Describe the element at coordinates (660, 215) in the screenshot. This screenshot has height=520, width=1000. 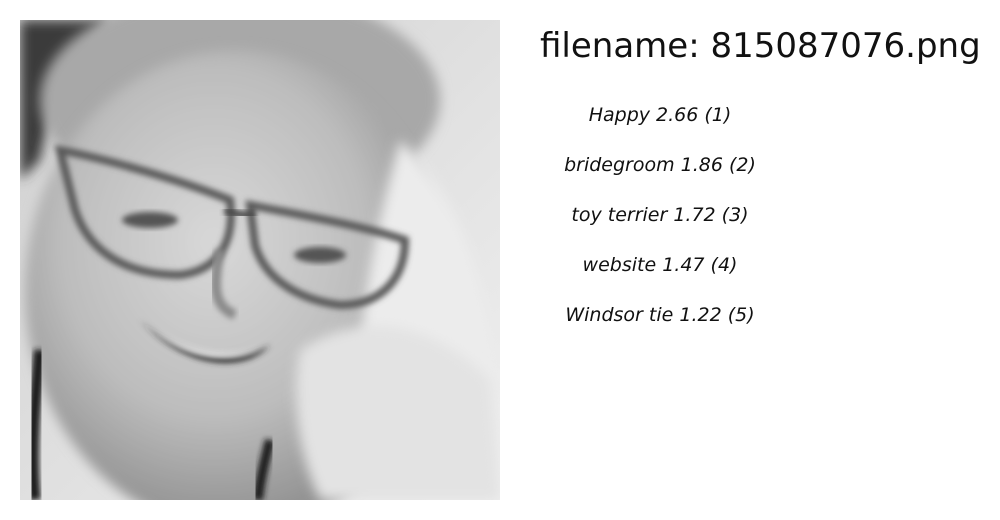
I see `prediction-item-3: toy terrier 1.72 (3)` at that location.